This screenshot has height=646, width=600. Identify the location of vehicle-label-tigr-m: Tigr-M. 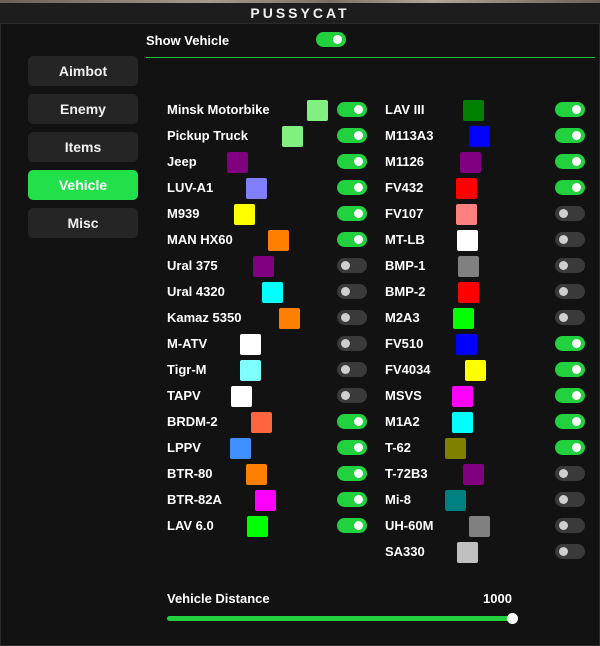
(187, 369).